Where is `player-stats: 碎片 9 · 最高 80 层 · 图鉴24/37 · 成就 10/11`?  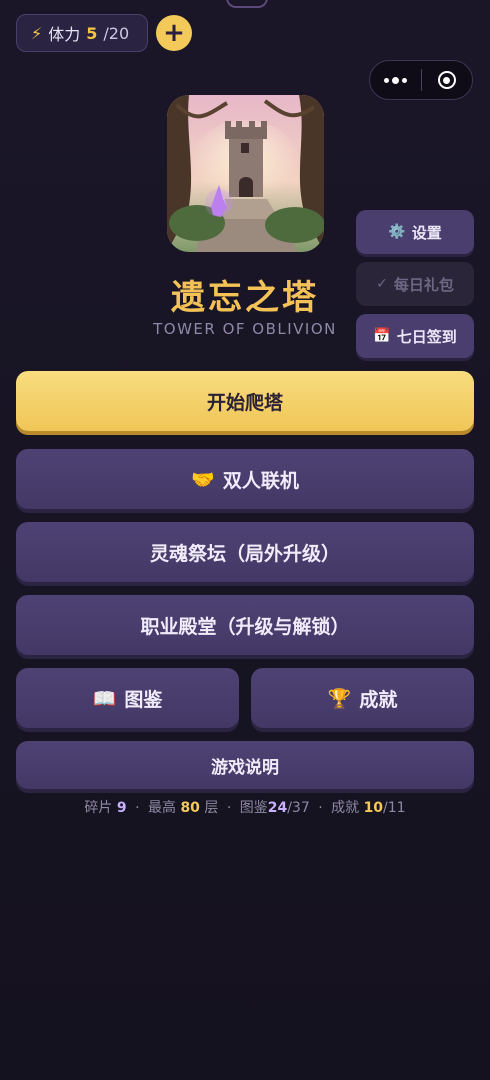 player-stats: 碎片 9 · 最高 80 层 · 图鉴24/37 · 成就 10/11 is located at coordinates (245, 807).